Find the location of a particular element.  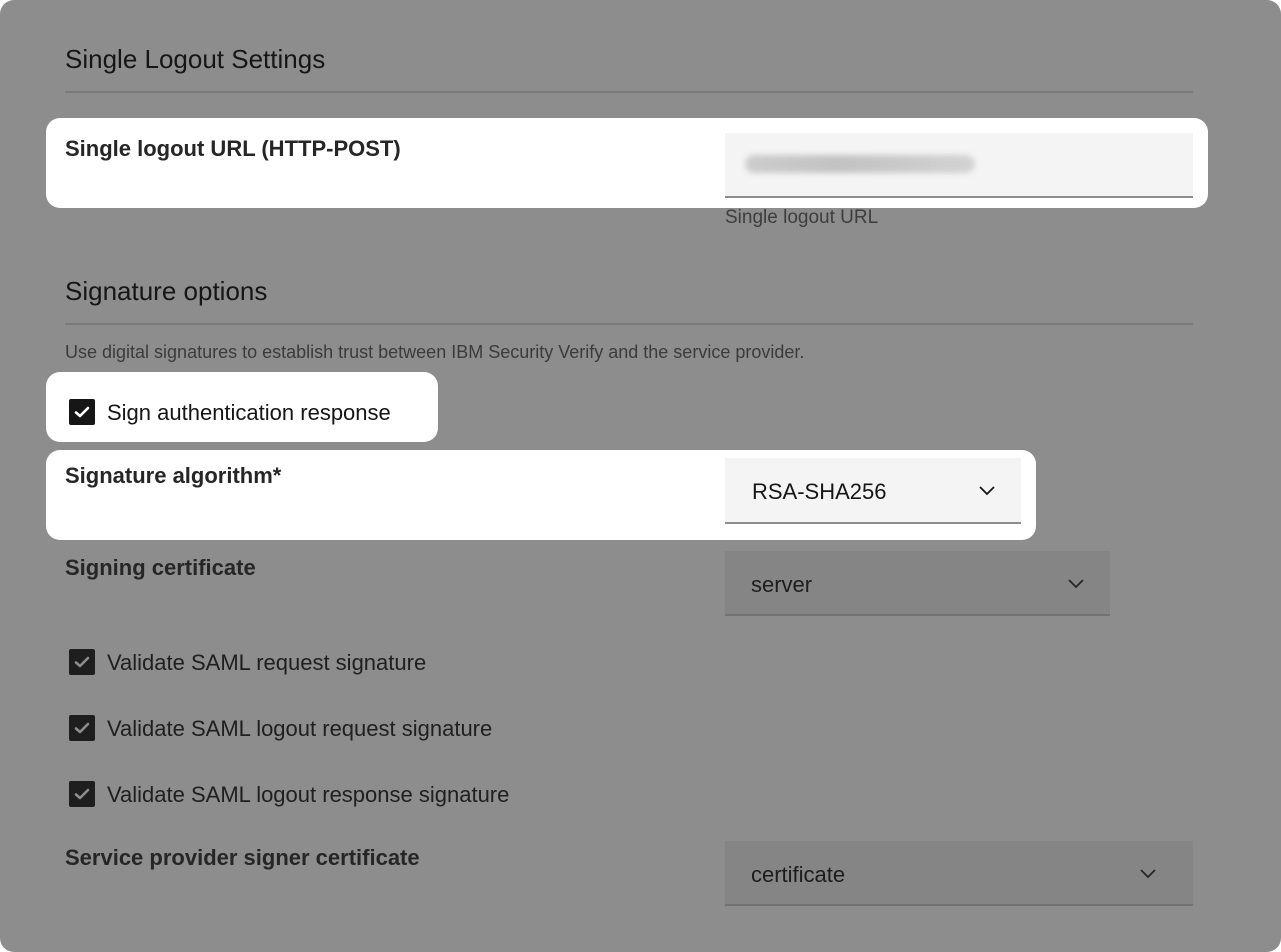

signature-algorithm-value: RSA-SHA256 is located at coordinates (819, 491).